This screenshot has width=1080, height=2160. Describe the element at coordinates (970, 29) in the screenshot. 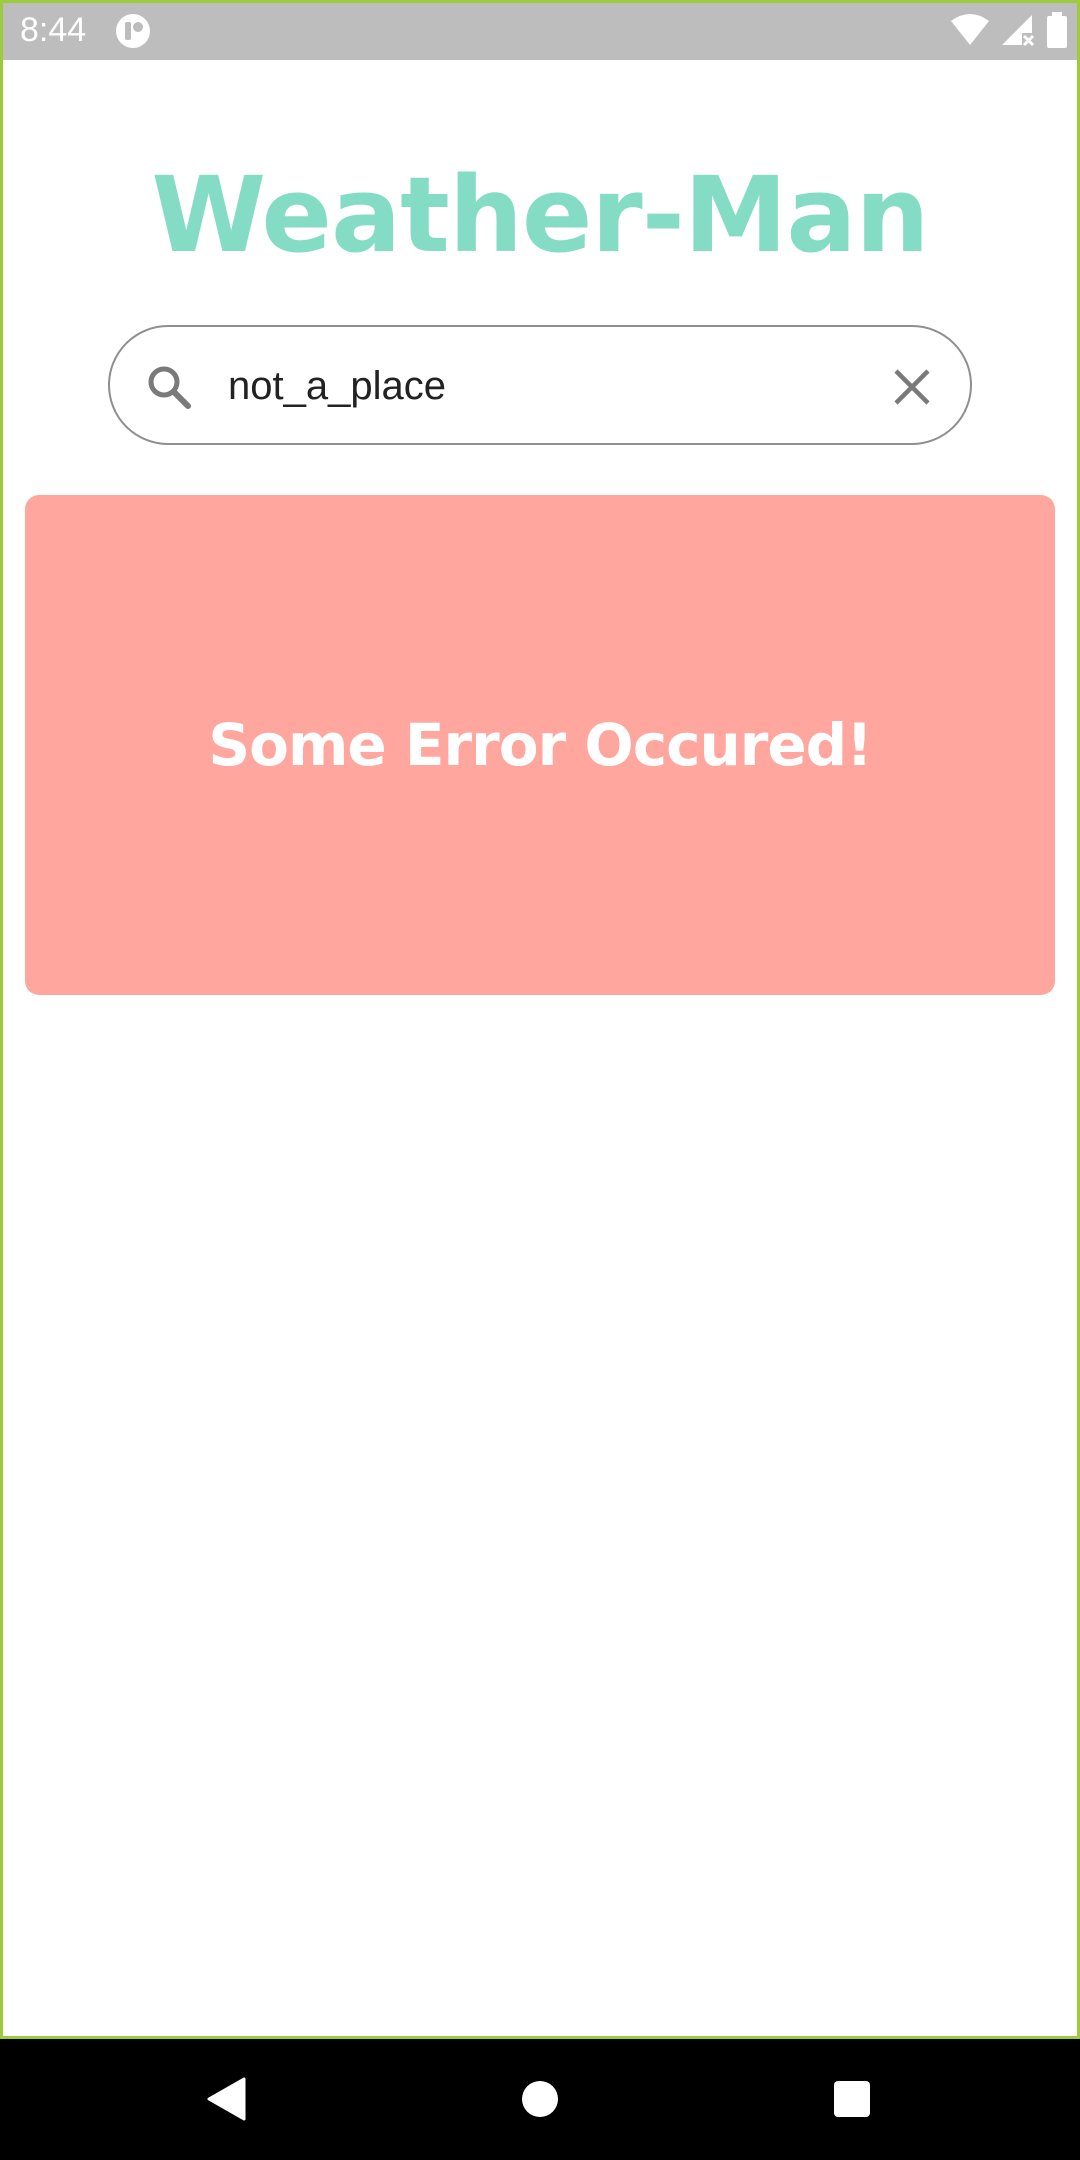

I see `wifi-icon` at that location.